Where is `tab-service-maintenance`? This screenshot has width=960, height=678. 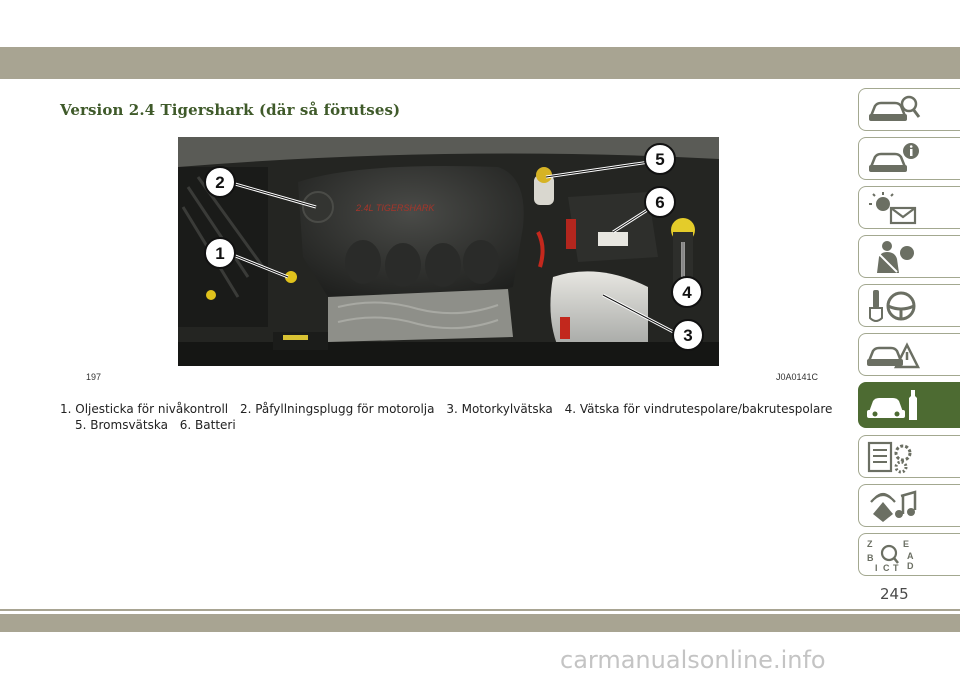 tab-service-maintenance is located at coordinates (909, 405).